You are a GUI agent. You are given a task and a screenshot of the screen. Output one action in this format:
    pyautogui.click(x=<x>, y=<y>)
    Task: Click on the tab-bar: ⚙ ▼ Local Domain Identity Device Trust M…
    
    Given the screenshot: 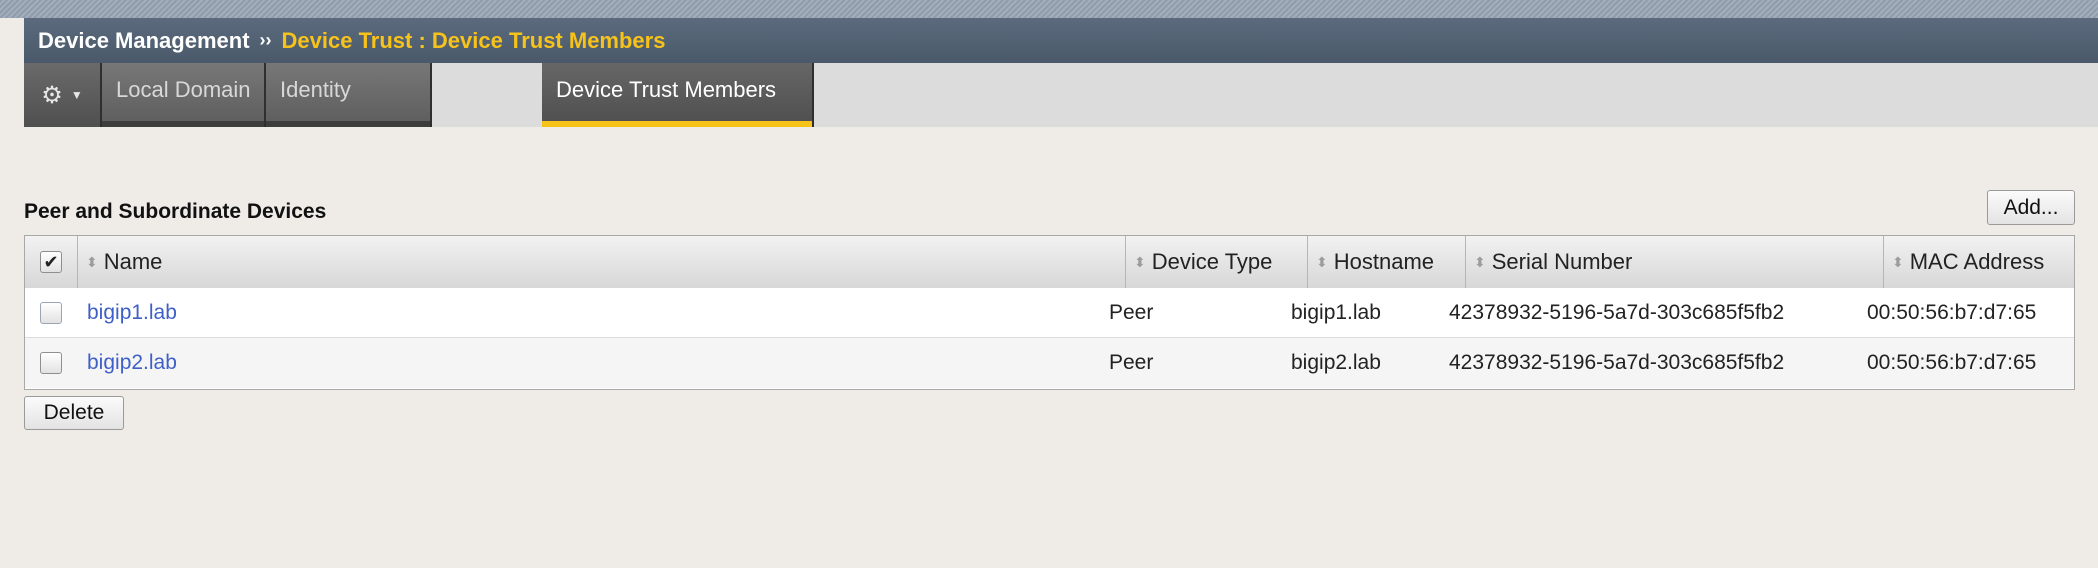 What is the action you would take?
    pyautogui.click(x=1061, y=95)
    